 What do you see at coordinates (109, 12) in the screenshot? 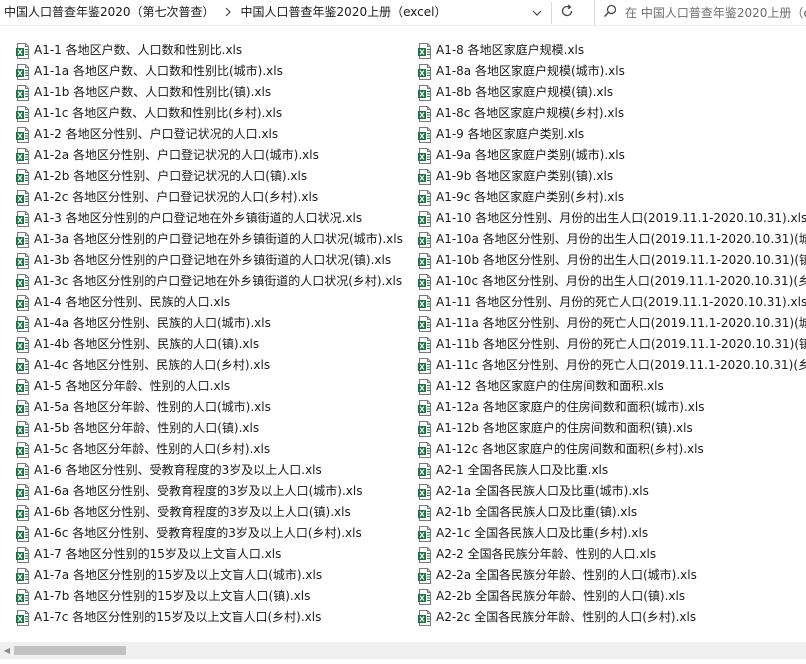
I see `breadcrumb-parent: 中国人口普查年鉴2020（第七次普查）` at bounding box center [109, 12].